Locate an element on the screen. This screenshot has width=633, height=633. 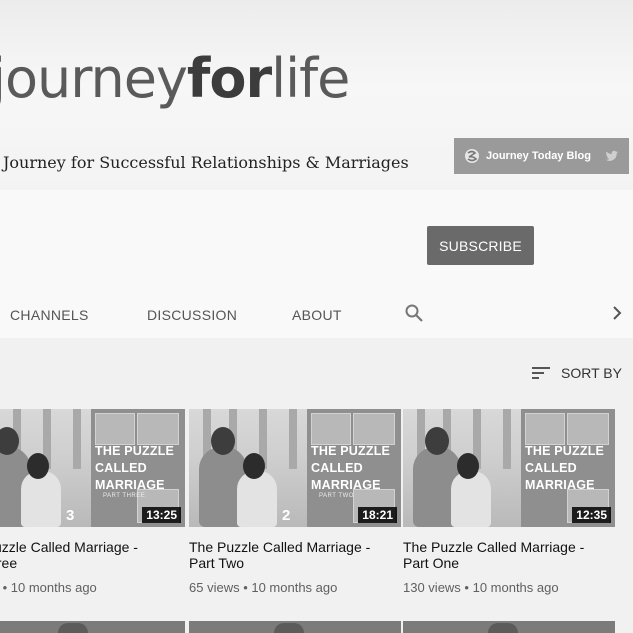
video-duration: 18:21 is located at coordinates (377, 515).